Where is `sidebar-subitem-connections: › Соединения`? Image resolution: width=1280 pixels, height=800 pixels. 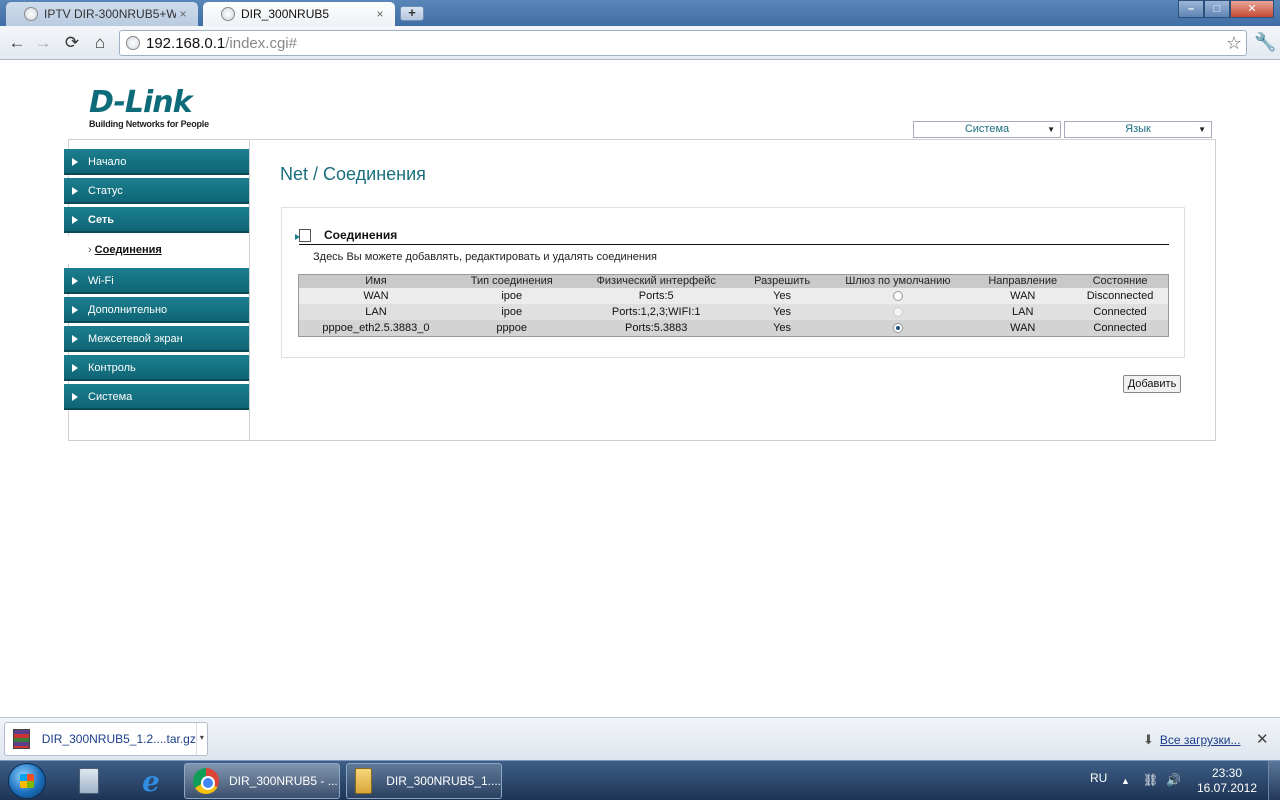
sidebar-subitem-connections: › Соединения is located at coordinates (156, 250).